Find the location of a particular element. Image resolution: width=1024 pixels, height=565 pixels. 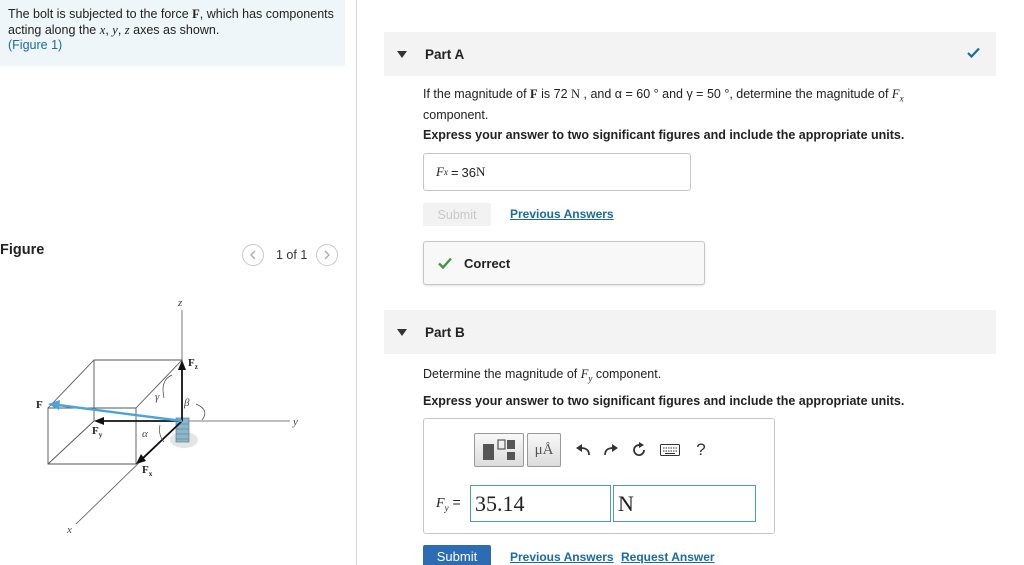

templates-icon is located at coordinates (499, 449).